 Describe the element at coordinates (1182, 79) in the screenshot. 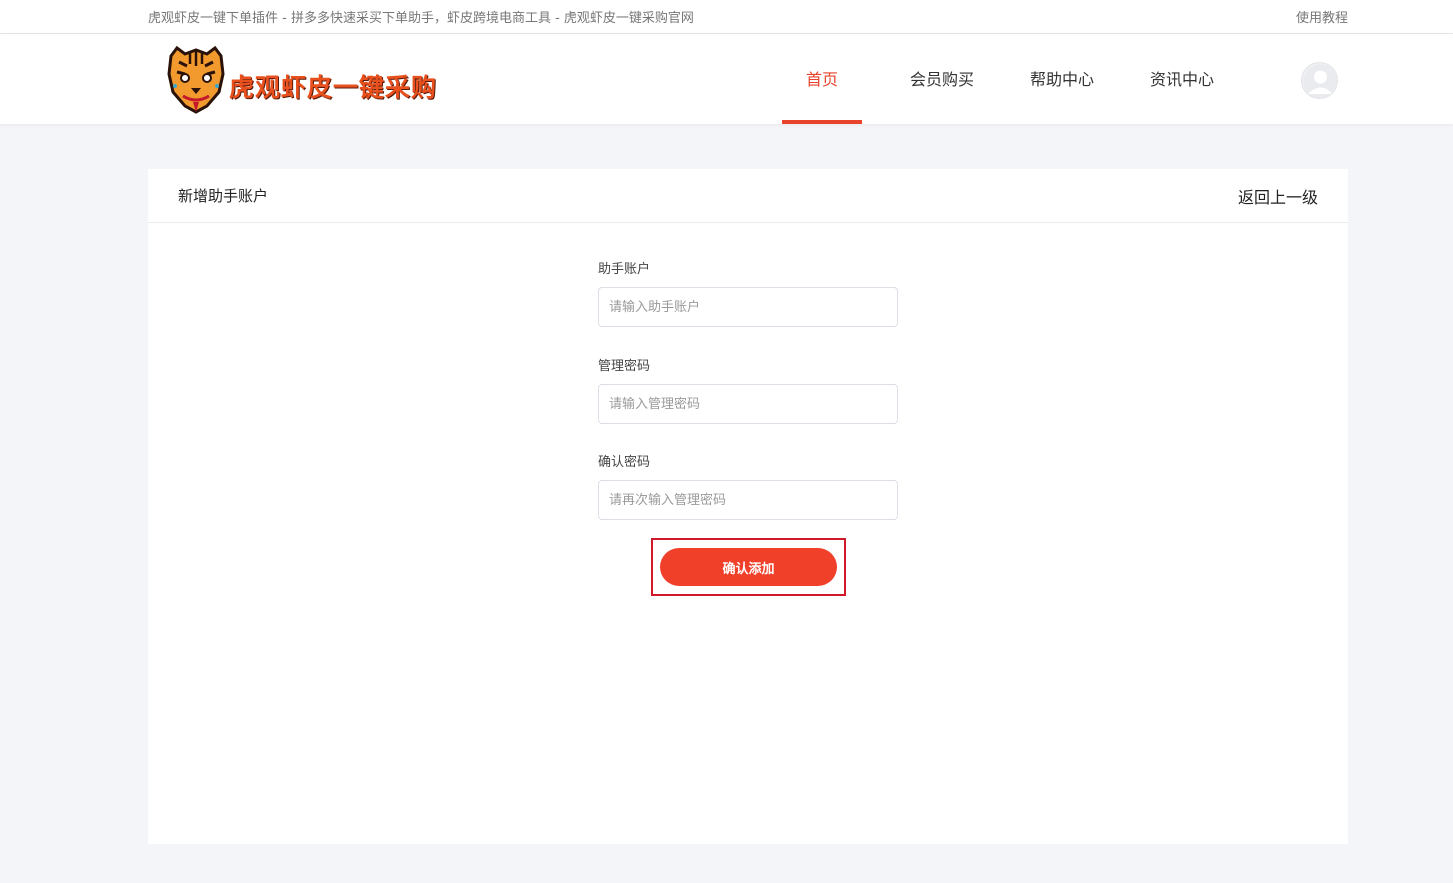

I see `nav-item-news: 资讯中心` at that location.